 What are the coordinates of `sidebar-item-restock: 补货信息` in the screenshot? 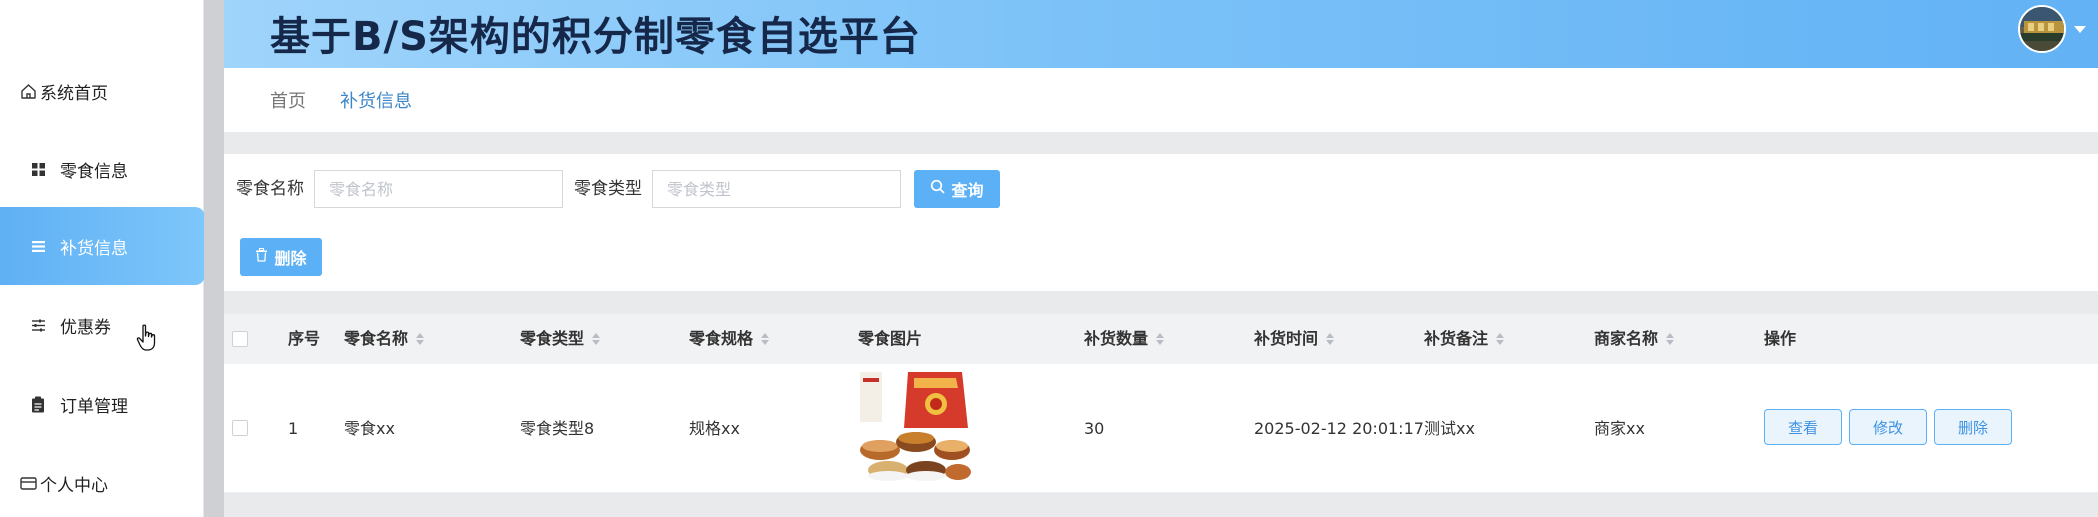 It's located at (102, 246).